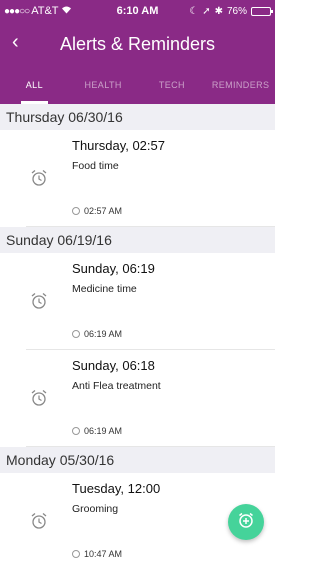 Image resolution: width=320 pixels, height=569 pixels. I want to click on list-item: Sunday, 06:19 Medicine time 06:19 AM, so click(150, 301).